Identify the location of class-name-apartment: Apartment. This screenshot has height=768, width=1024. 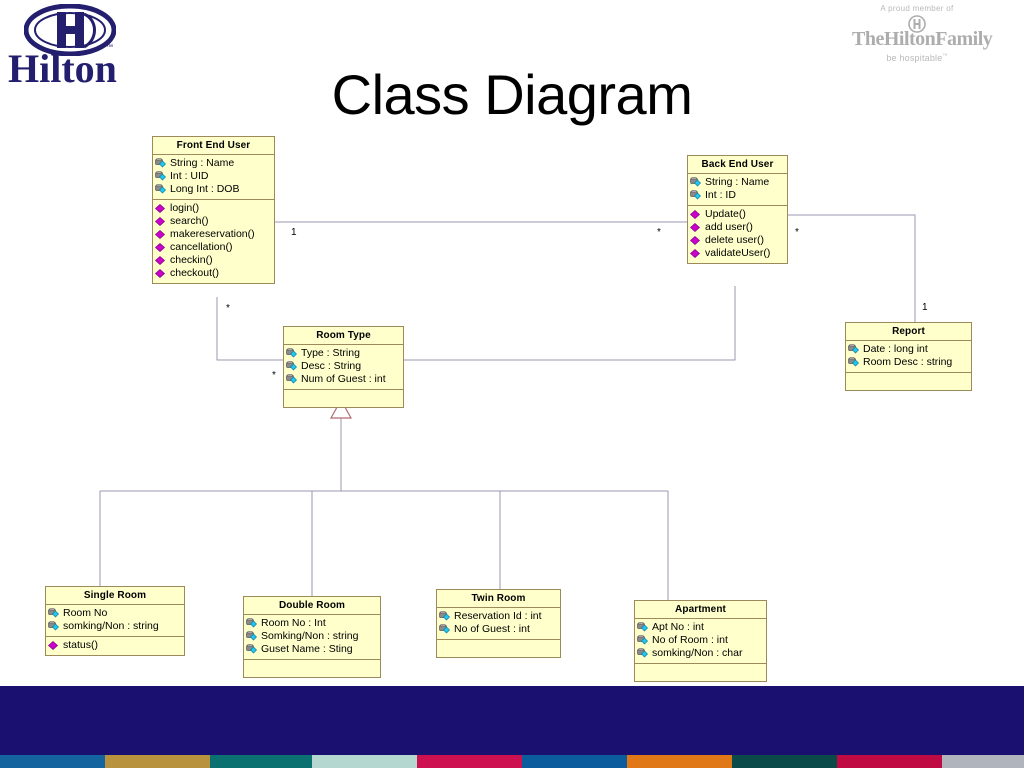
(700, 610).